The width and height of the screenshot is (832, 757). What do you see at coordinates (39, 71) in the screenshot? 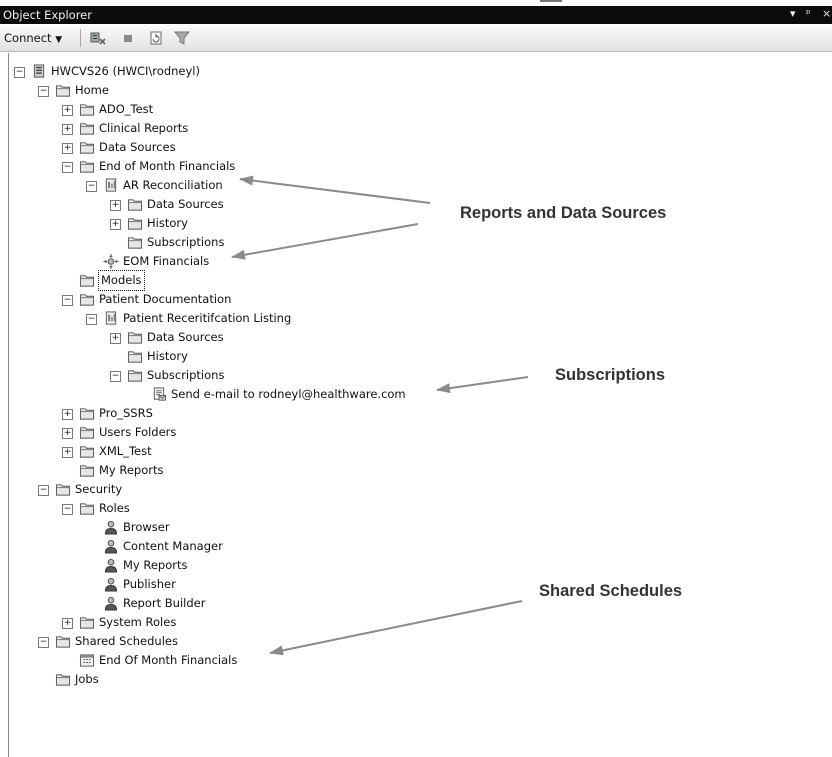
I see `server-icon` at bounding box center [39, 71].